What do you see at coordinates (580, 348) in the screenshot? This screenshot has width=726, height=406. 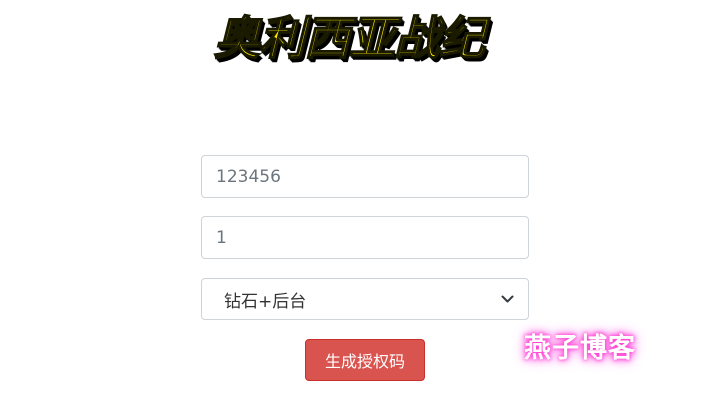 I see `blog-watermark: 燕子博客` at bounding box center [580, 348].